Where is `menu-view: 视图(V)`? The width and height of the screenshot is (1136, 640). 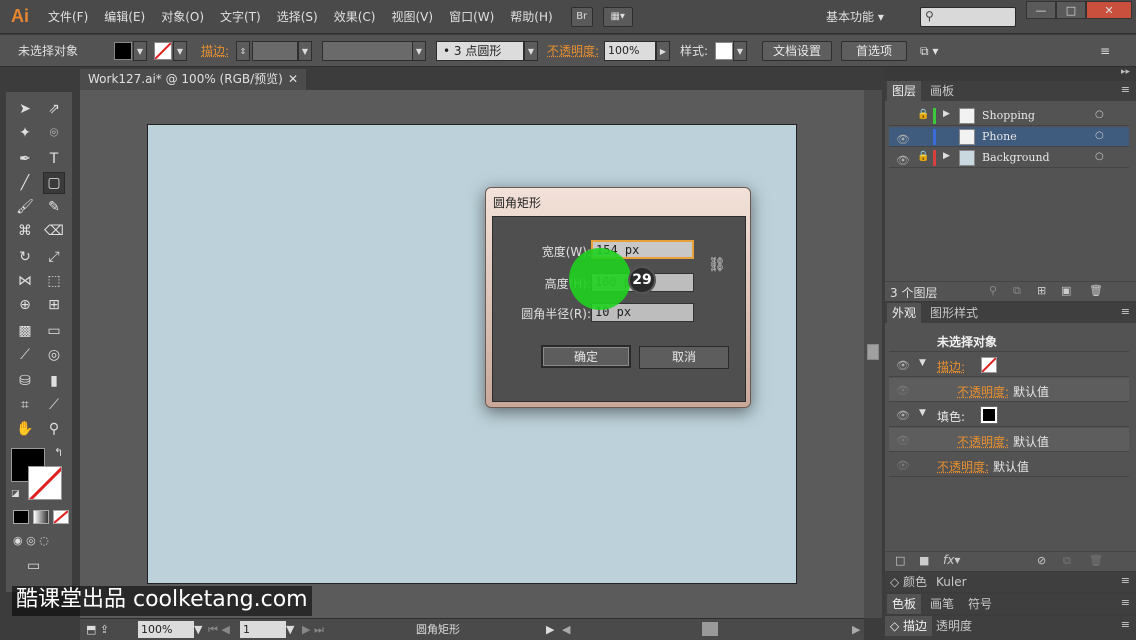 menu-view: 视图(V) is located at coordinates (412, 17).